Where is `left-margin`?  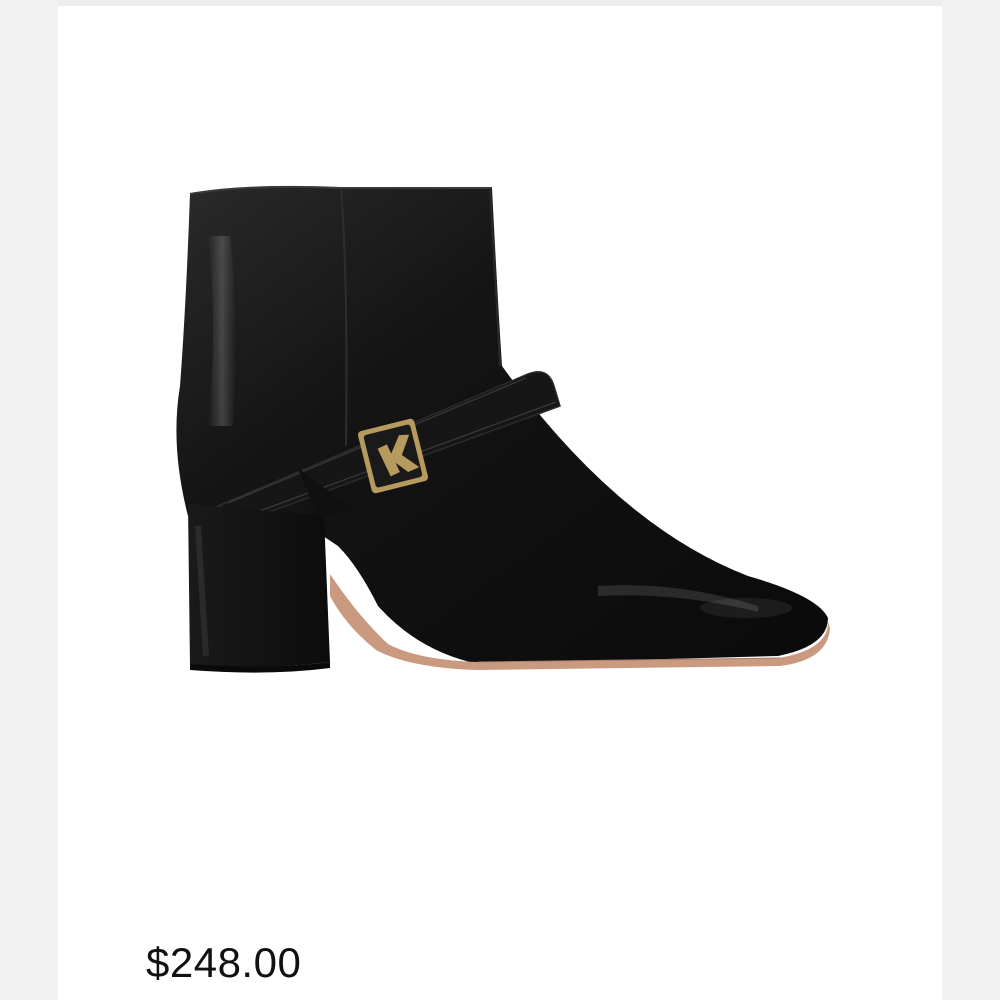 left-margin is located at coordinates (29, 500).